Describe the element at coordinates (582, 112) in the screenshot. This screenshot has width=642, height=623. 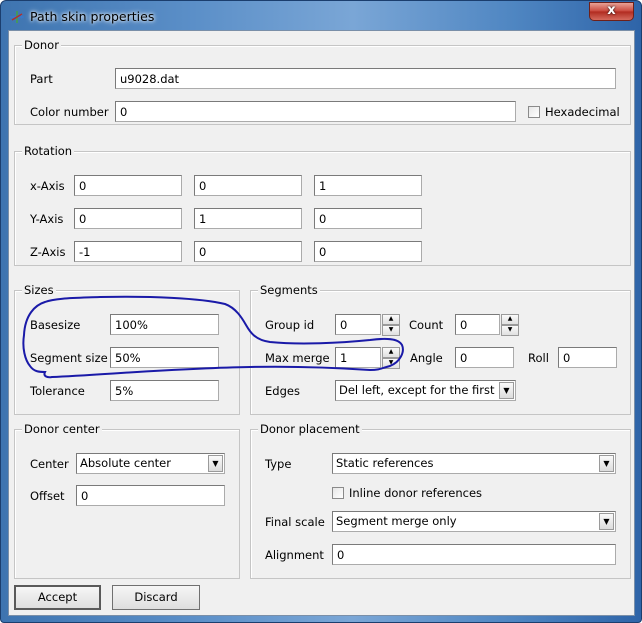
I see `hexadecimal-label: Hexadecimal` at that location.